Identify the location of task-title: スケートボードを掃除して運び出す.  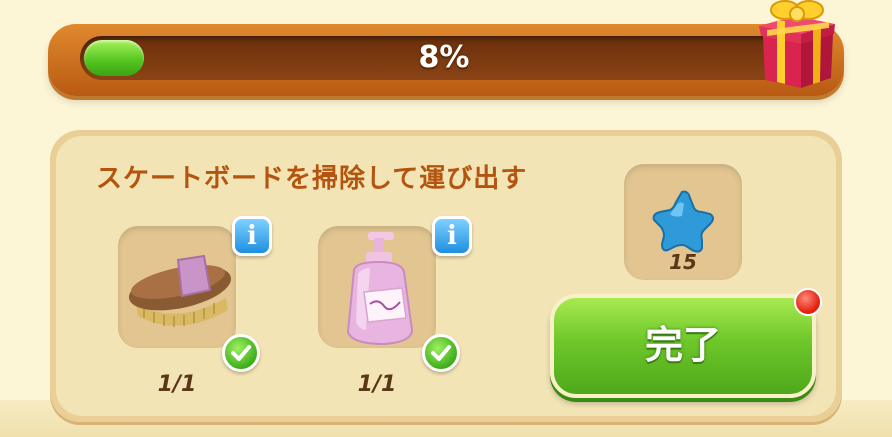
(312, 179).